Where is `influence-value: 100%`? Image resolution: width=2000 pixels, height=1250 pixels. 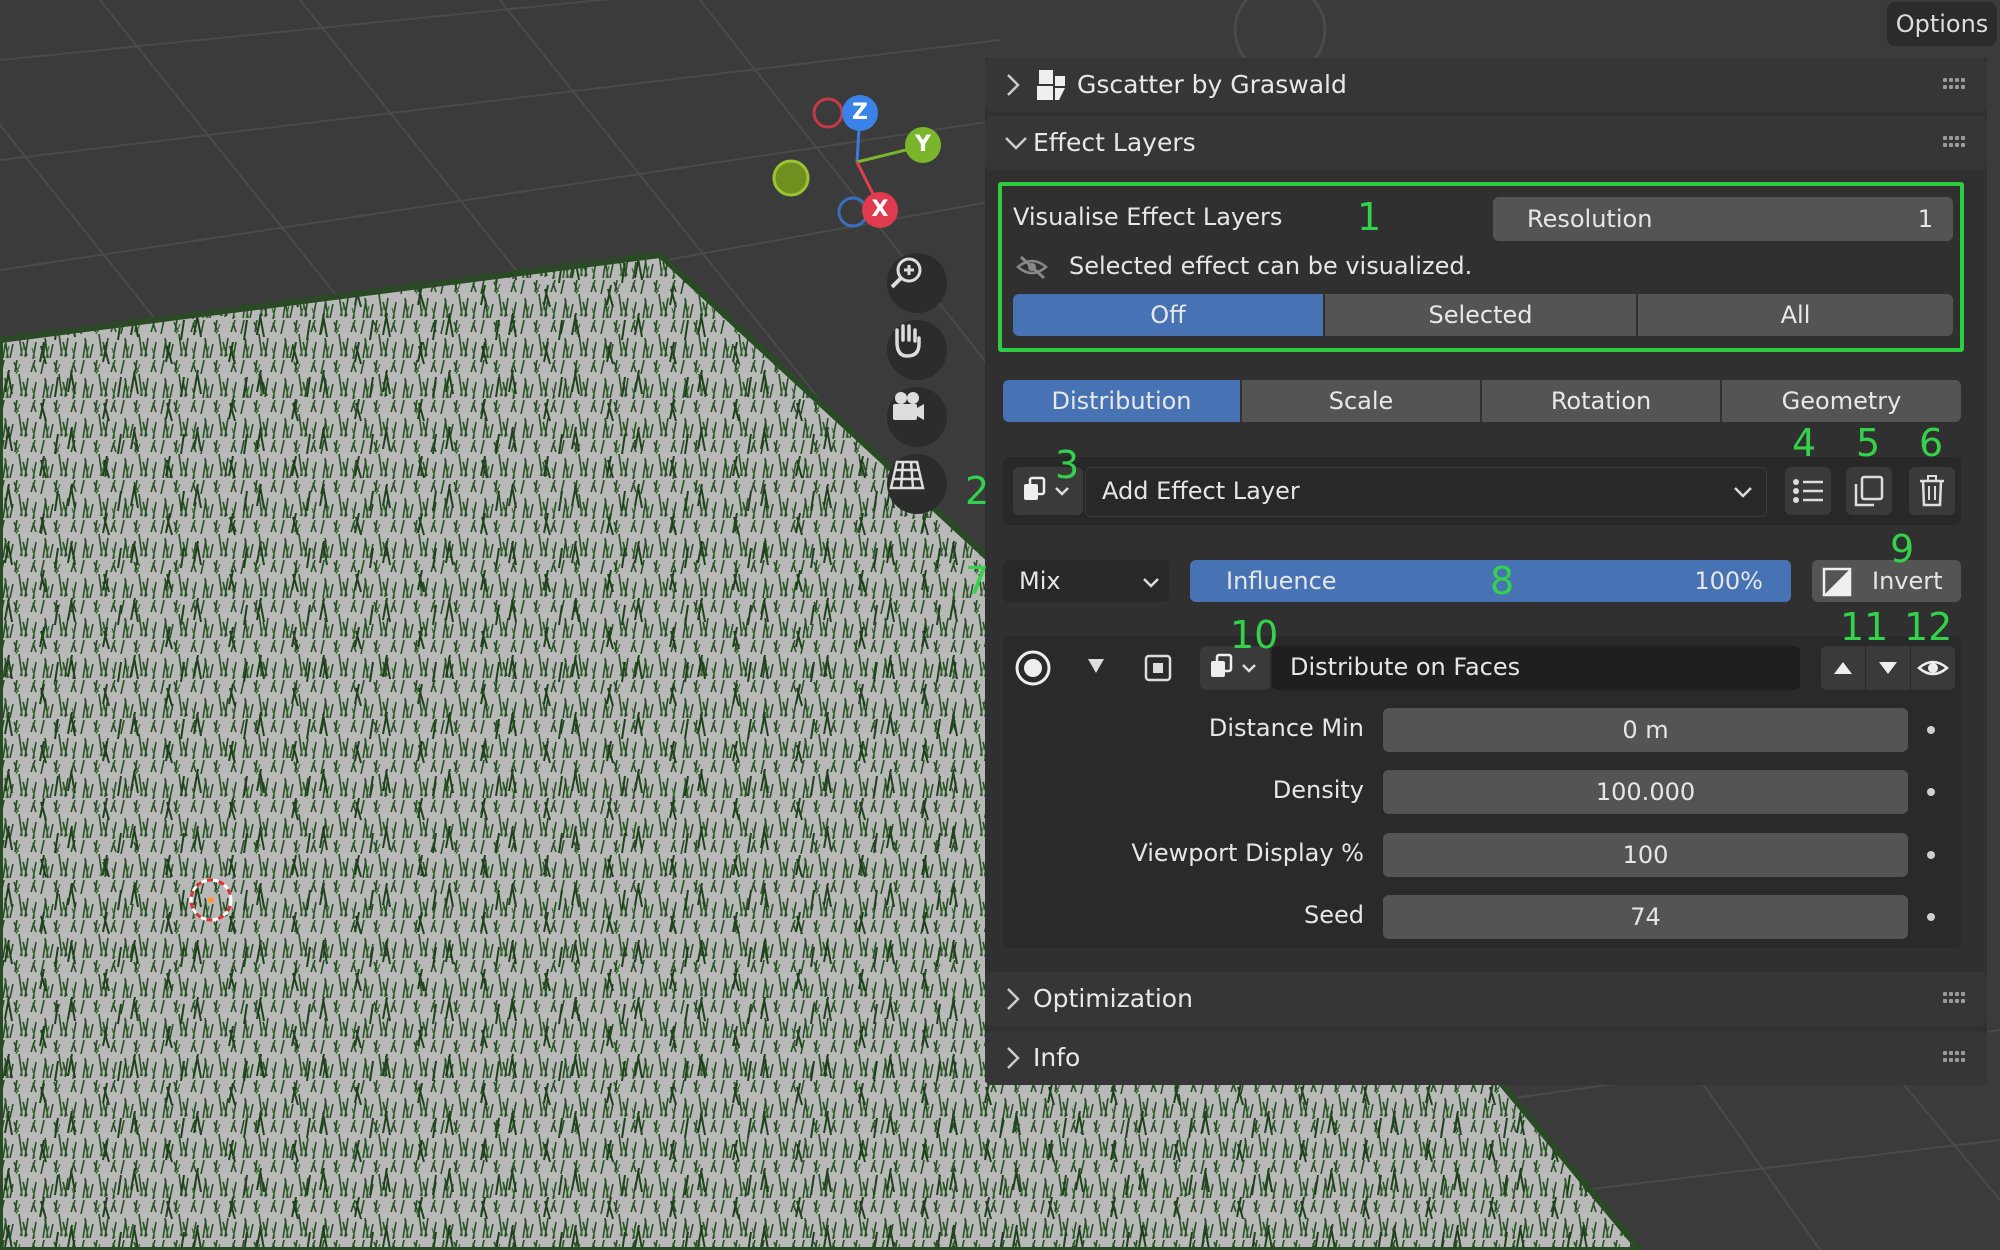
influence-value: 100% is located at coordinates (1728, 581).